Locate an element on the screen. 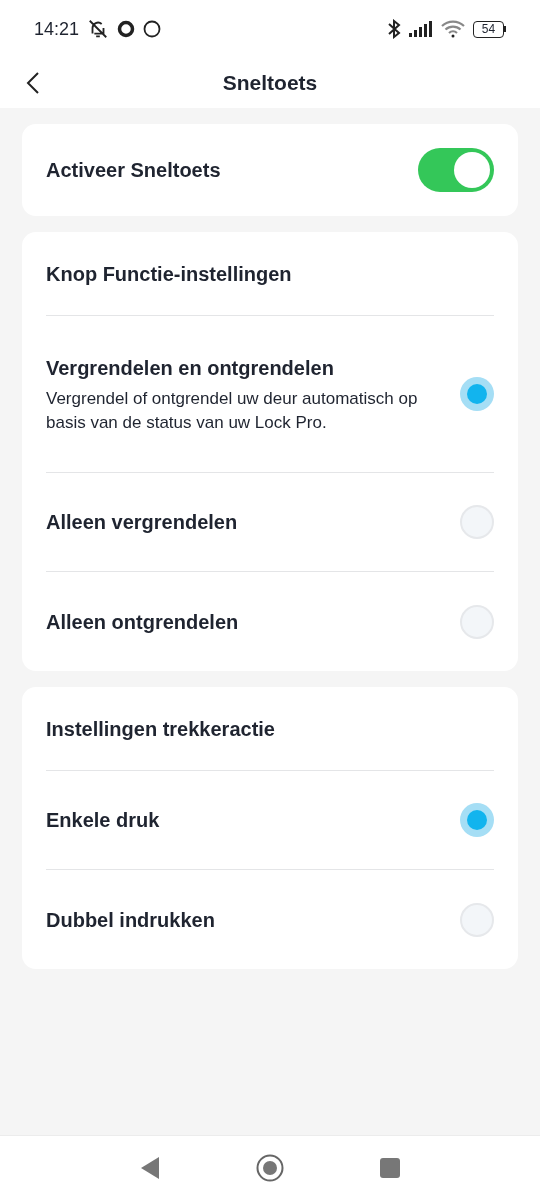  circle-icon is located at coordinates (152, 29).